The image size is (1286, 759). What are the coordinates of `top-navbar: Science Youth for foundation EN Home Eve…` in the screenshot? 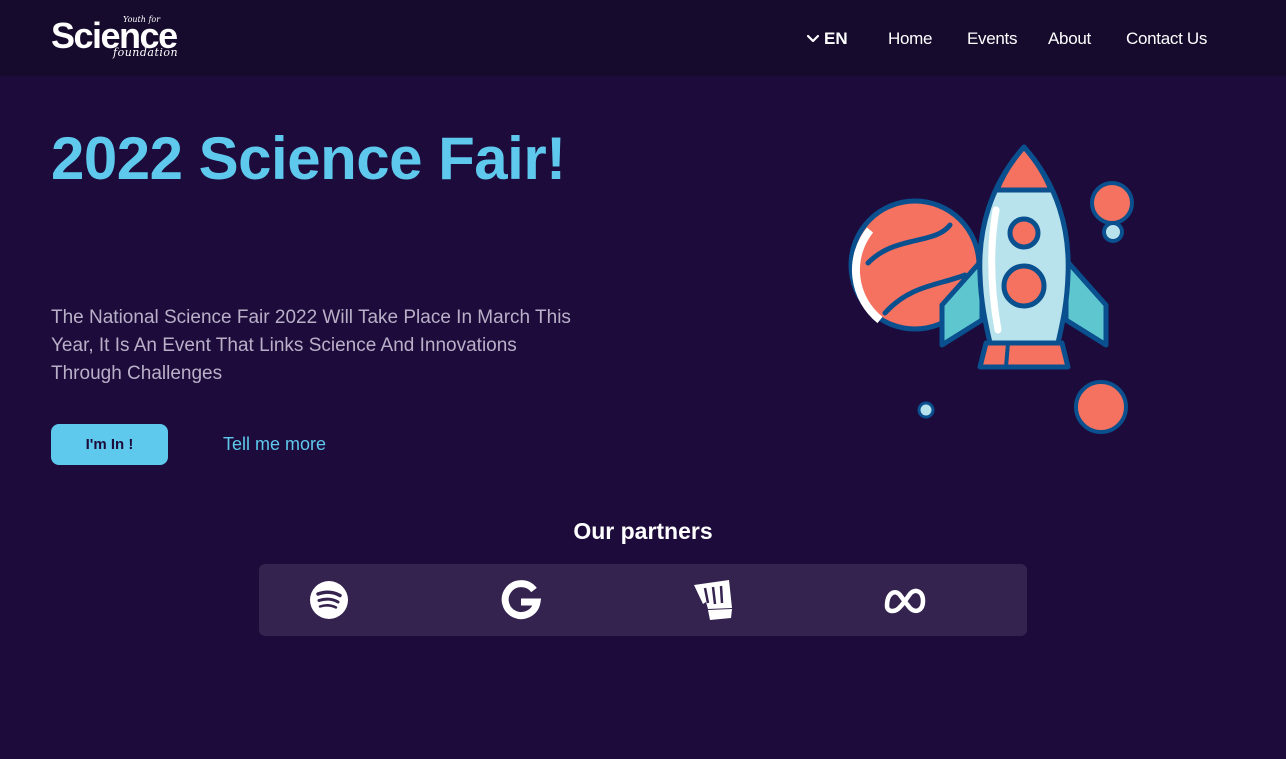 It's located at (643, 38).